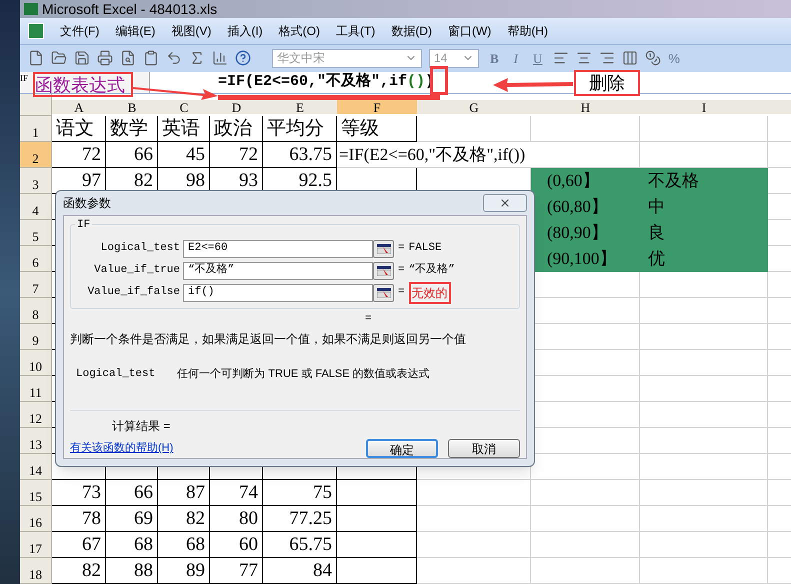  I want to click on row-header: 8, so click(36, 311).